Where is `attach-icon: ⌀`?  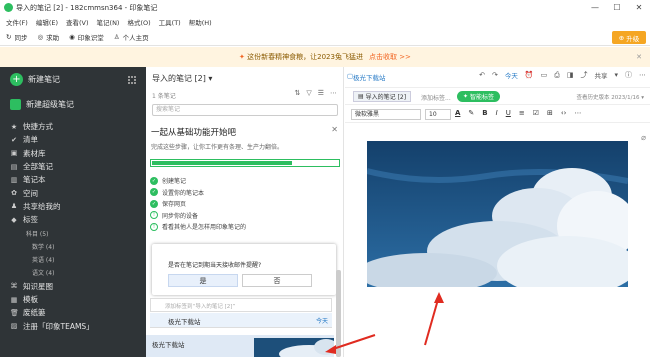
attach-icon: ⌀ is located at coordinates (643, 137).